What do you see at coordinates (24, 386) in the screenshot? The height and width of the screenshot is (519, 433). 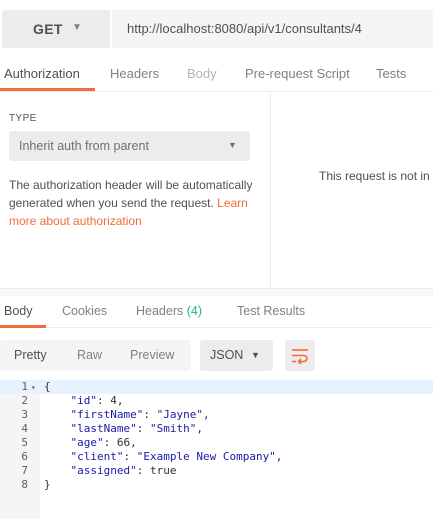 I see `line-number: 1` at bounding box center [24, 386].